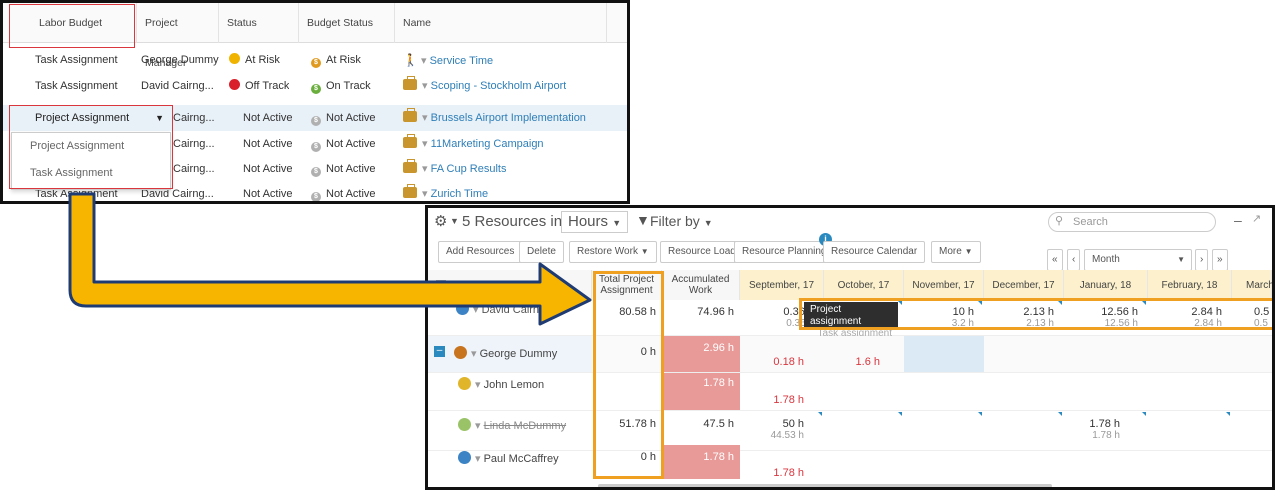  I want to click on col-name: Name, so click(501, 23).